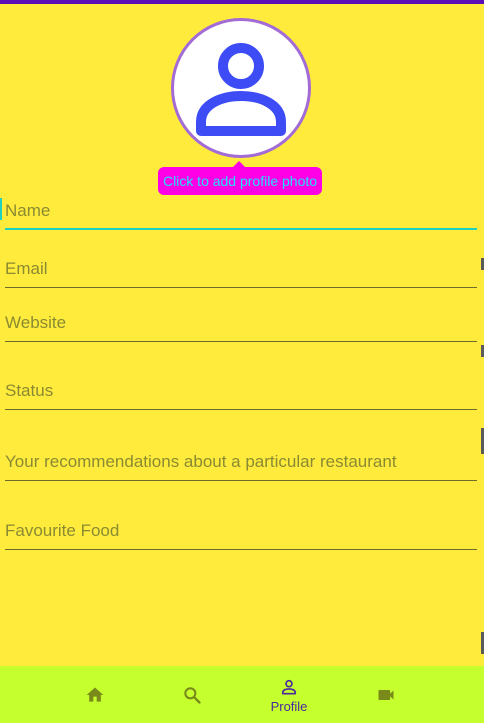 The width and height of the screenshot is (484, 723). I want to click on recommendations-underline, so click(241, 480).